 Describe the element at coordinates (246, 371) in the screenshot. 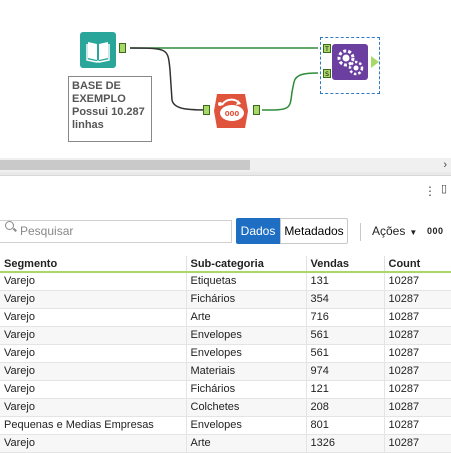

I see `cell-sub-categoria: Materiais` at that location.